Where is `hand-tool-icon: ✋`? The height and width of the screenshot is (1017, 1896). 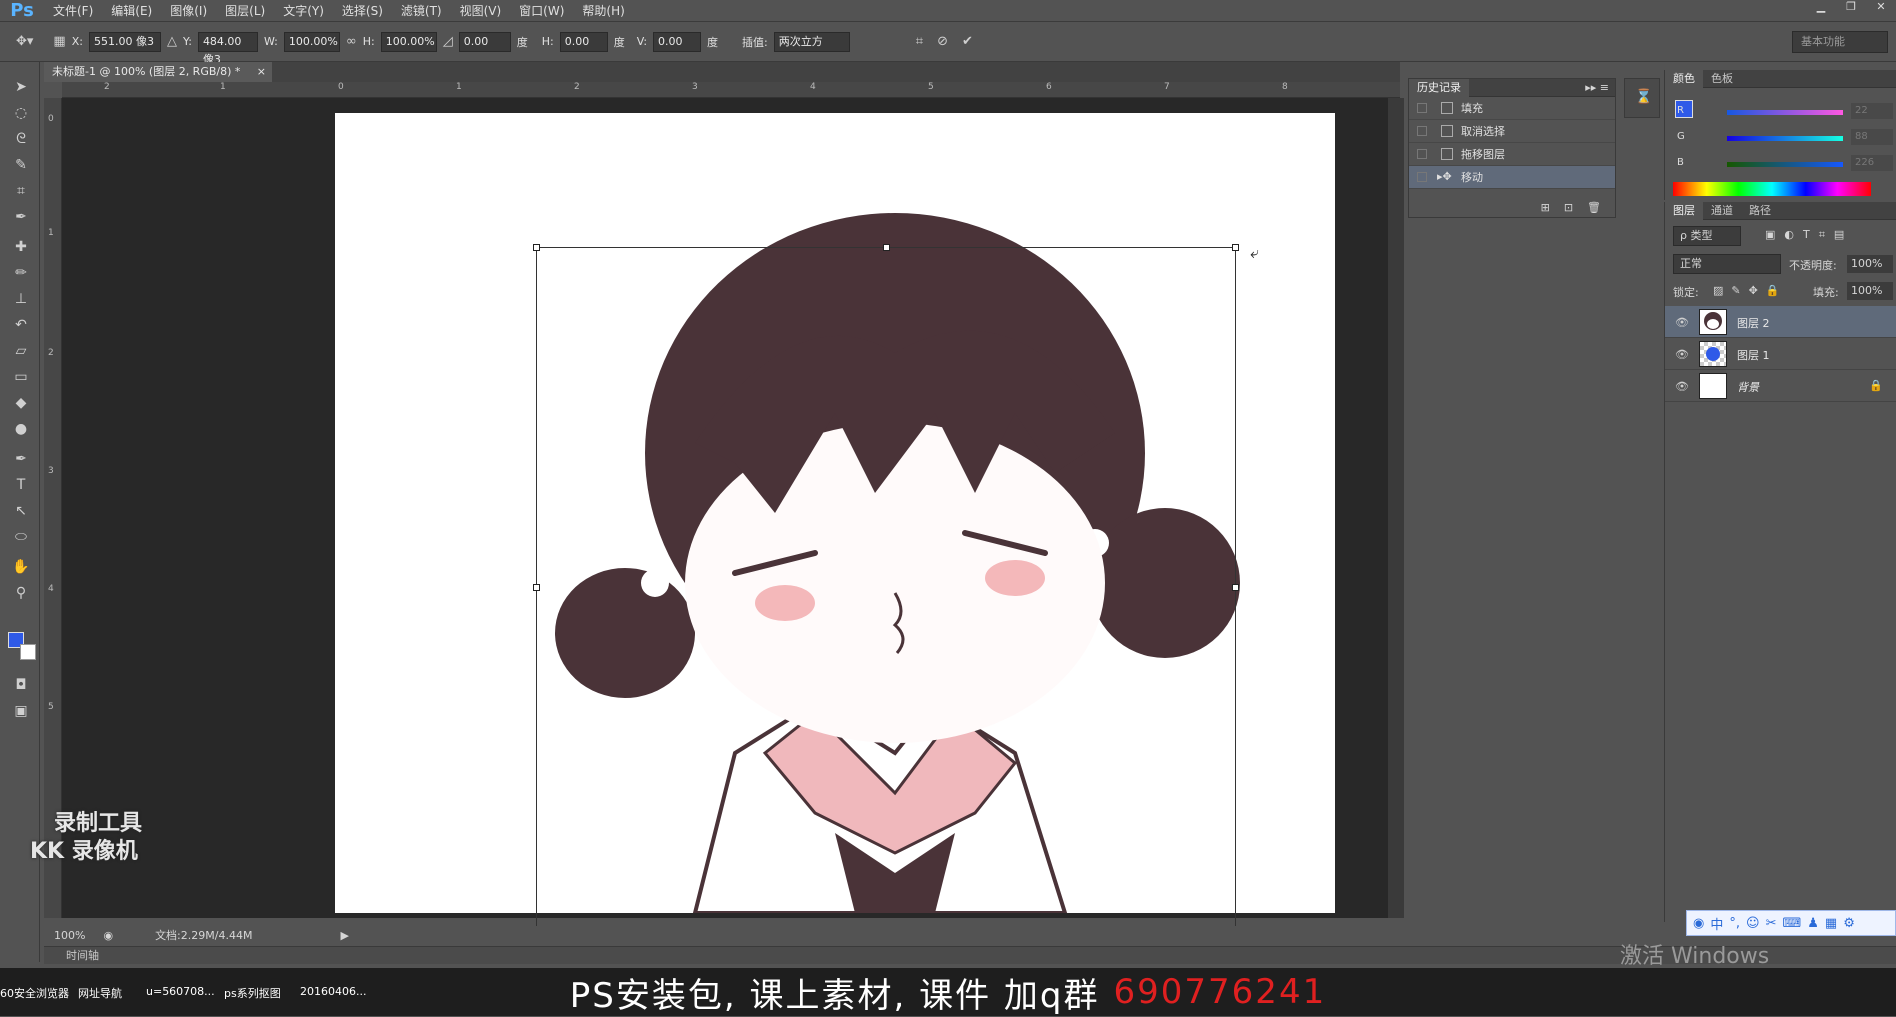
hand-tool-icon: ✋ is located at coordinates (21, 567).